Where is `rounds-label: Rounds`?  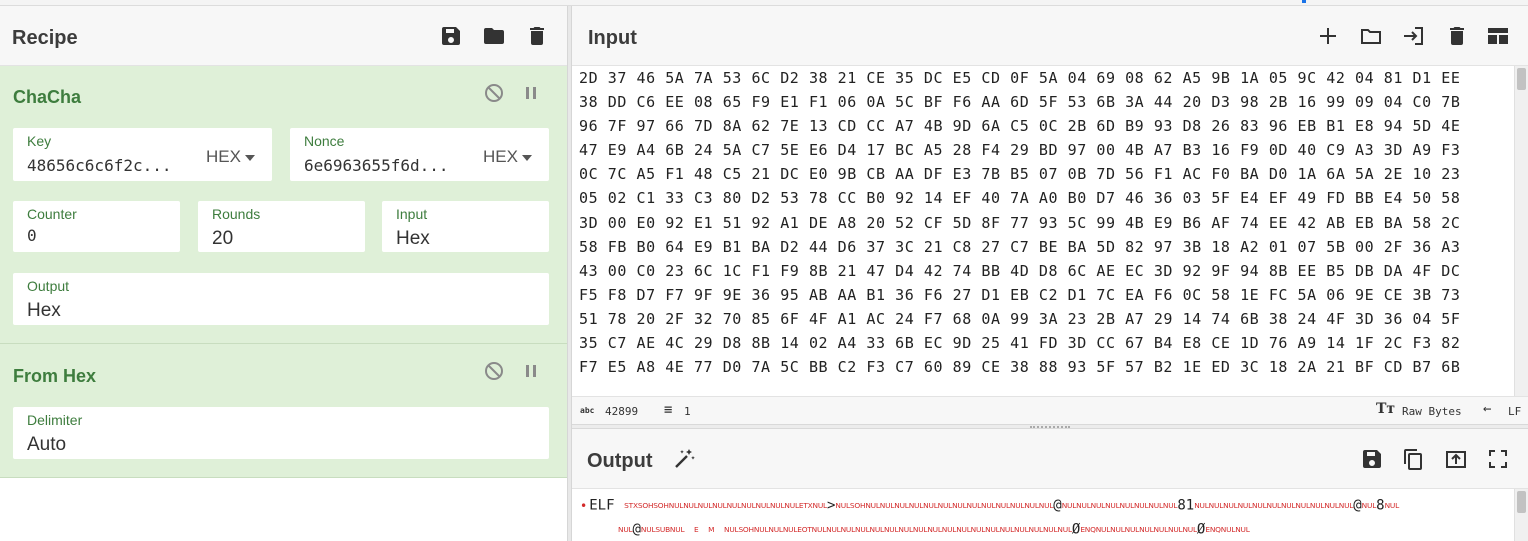
rounds-label: Rounds is located at coordinates (236, 214).